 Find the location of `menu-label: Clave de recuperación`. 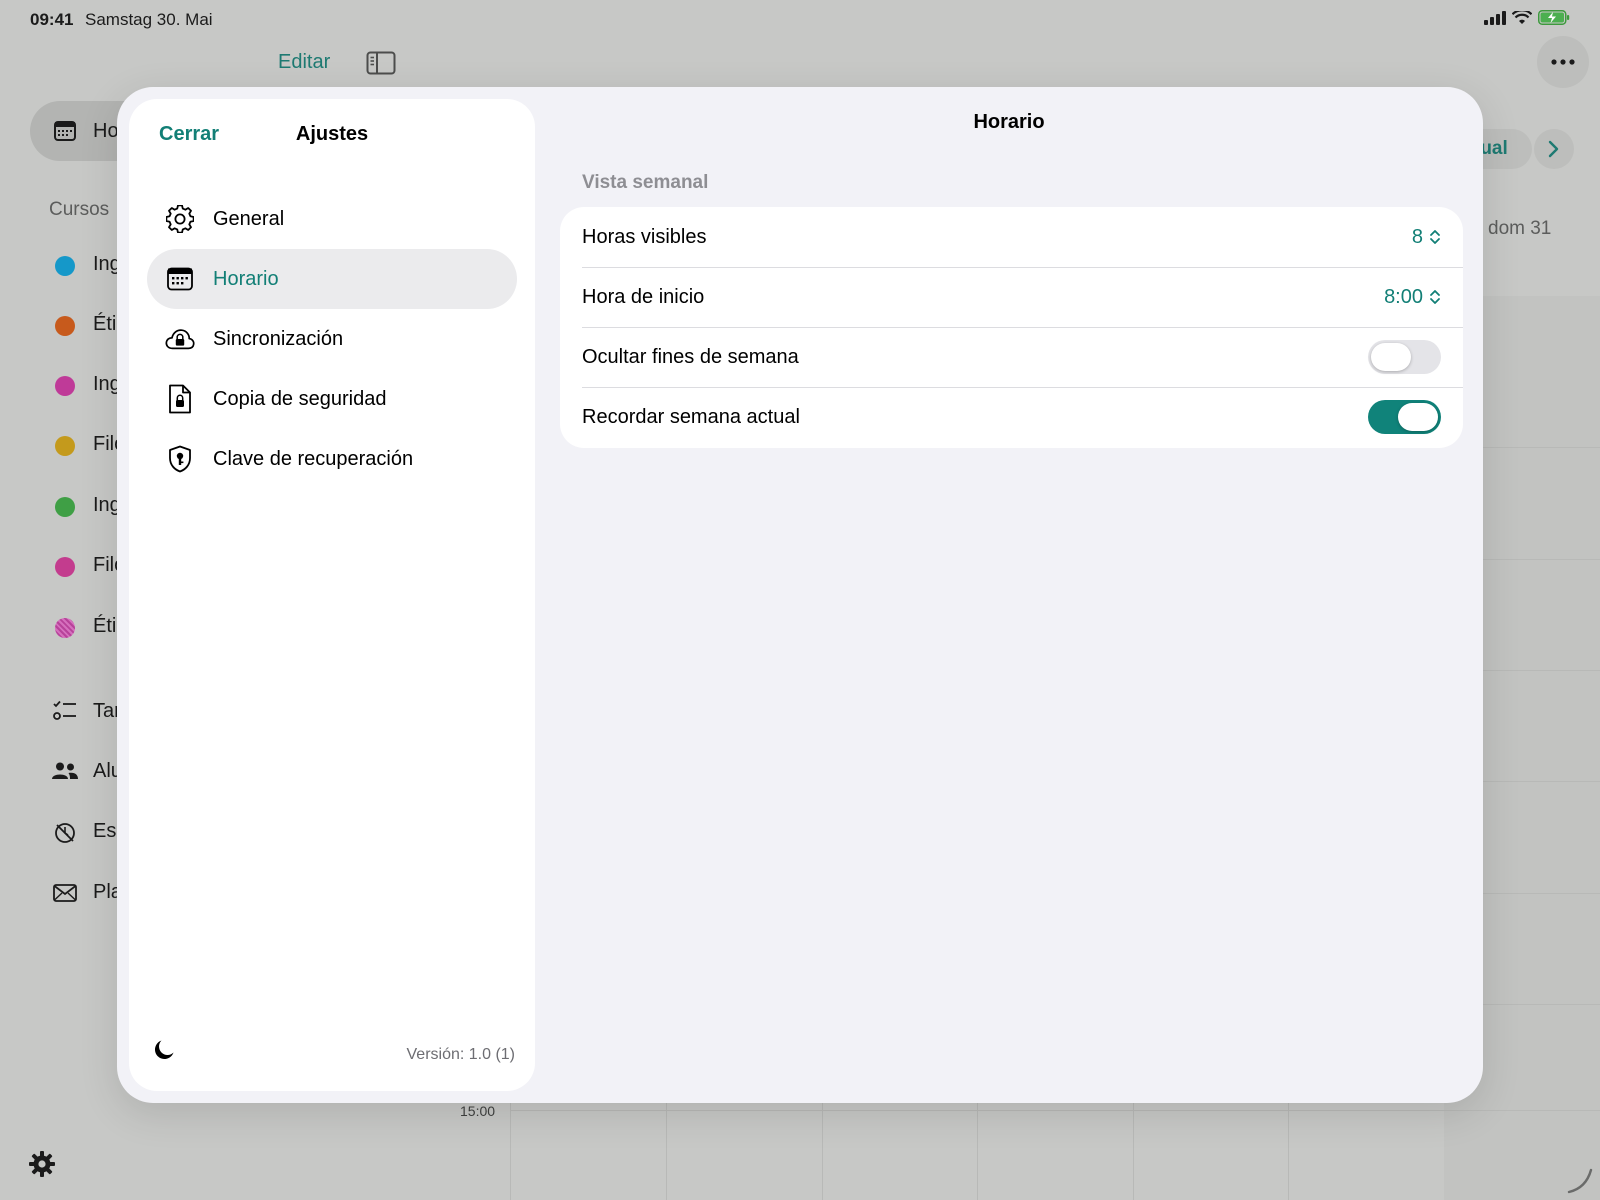

menu-label: Clave de recuperación is located at coordinates (313, 458).